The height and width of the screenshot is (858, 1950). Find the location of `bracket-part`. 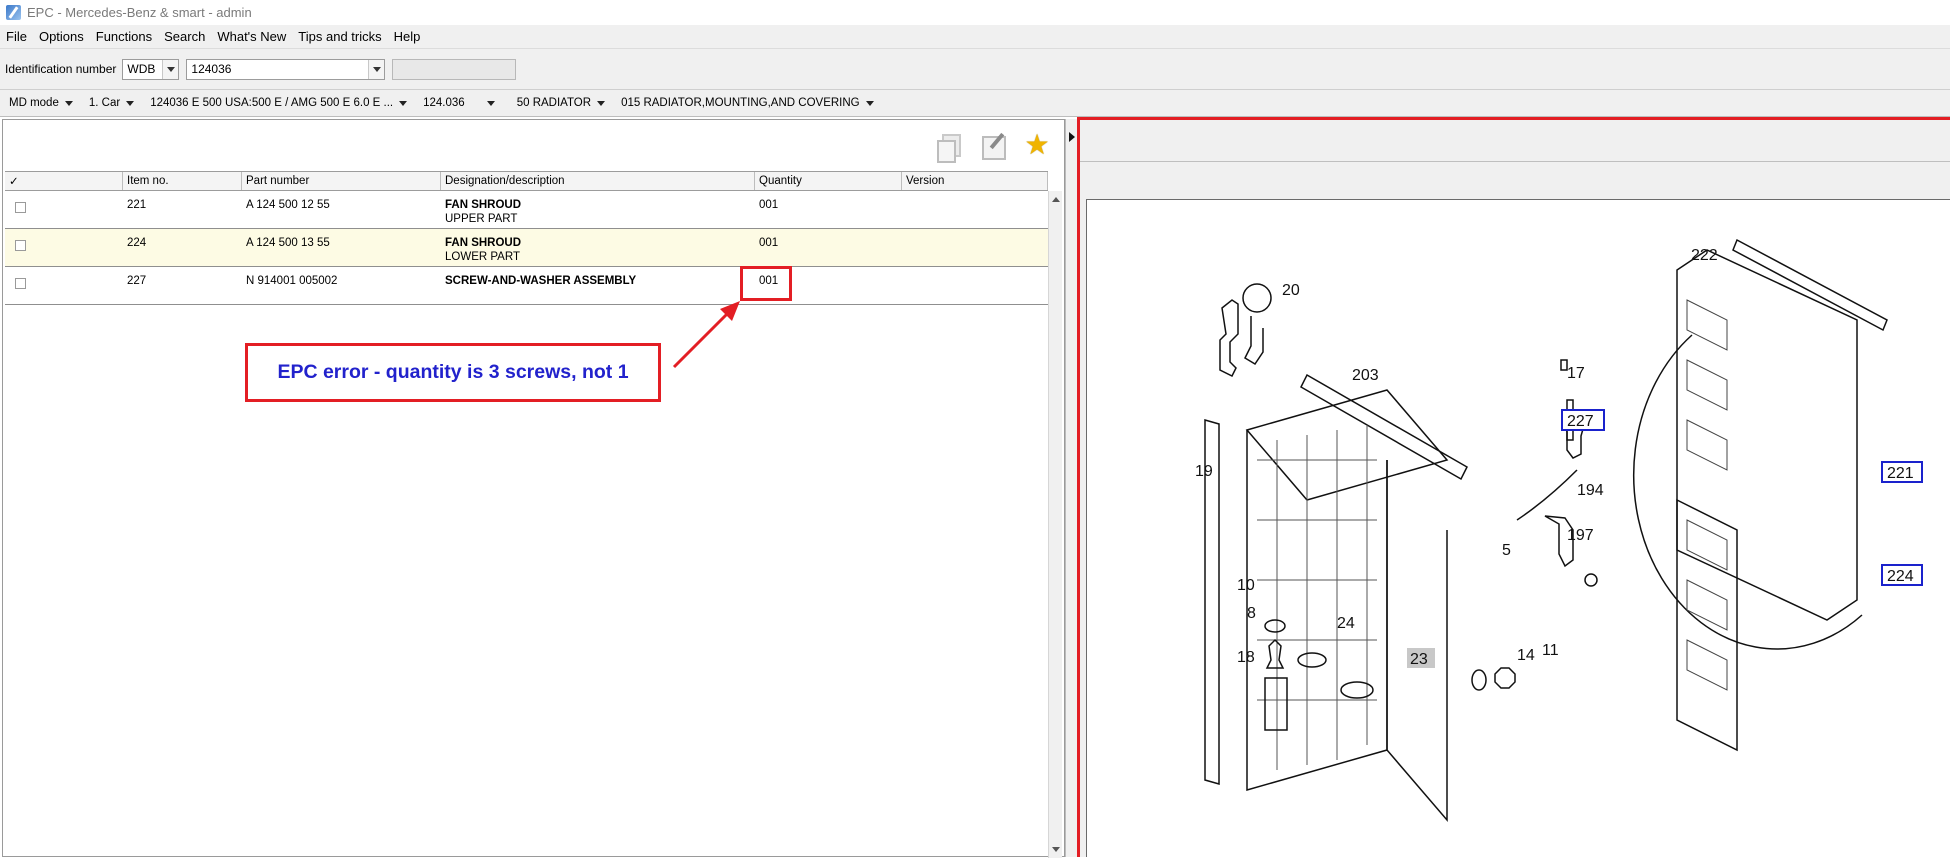

bracket-part is located at coordinates (1229, 338).